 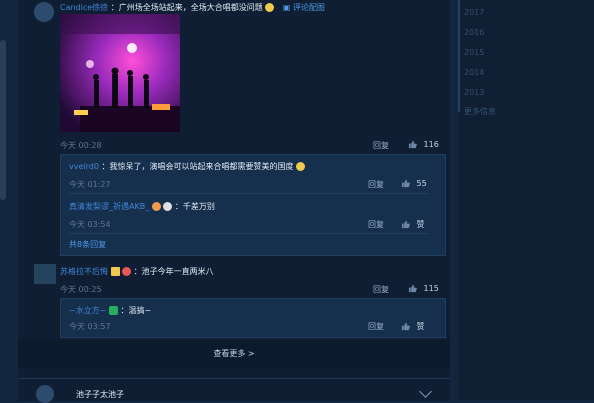 What do you see at coordinates (87, 244) in the screenshot?
I see `show-all-replies-link: 共8条回复` at bounding box center [87, 244].